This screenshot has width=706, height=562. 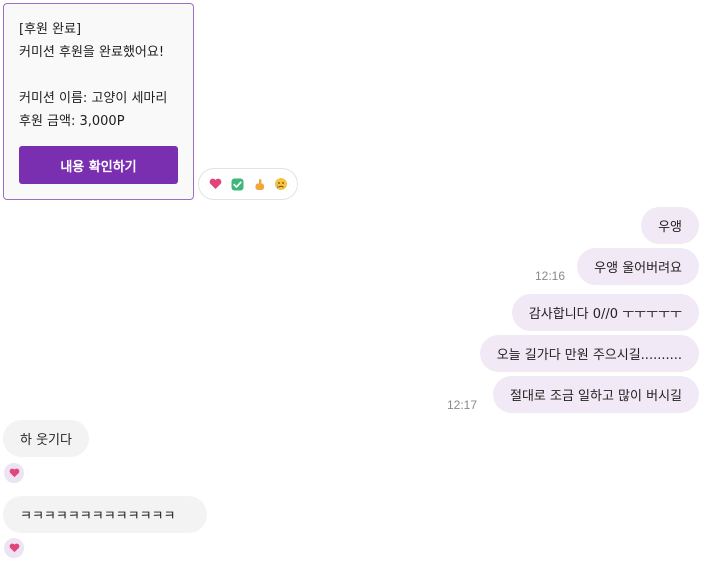 I want to click on incoming-message: ㅋㅋㅋㅋㅋㅋㅋㅋㅋㅋㅋㅋㅋ, so click(x=105, y=514).